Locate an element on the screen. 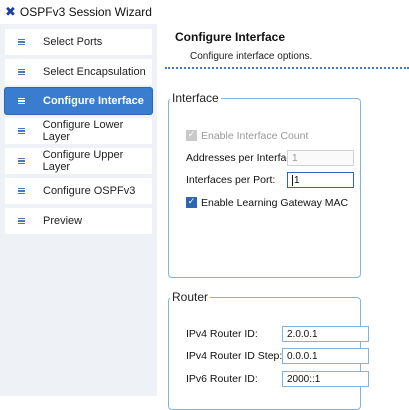 The height and width of the screenshot is (410, 409). sidebar-item-preview: Preview is located at coordinates (78, 221).